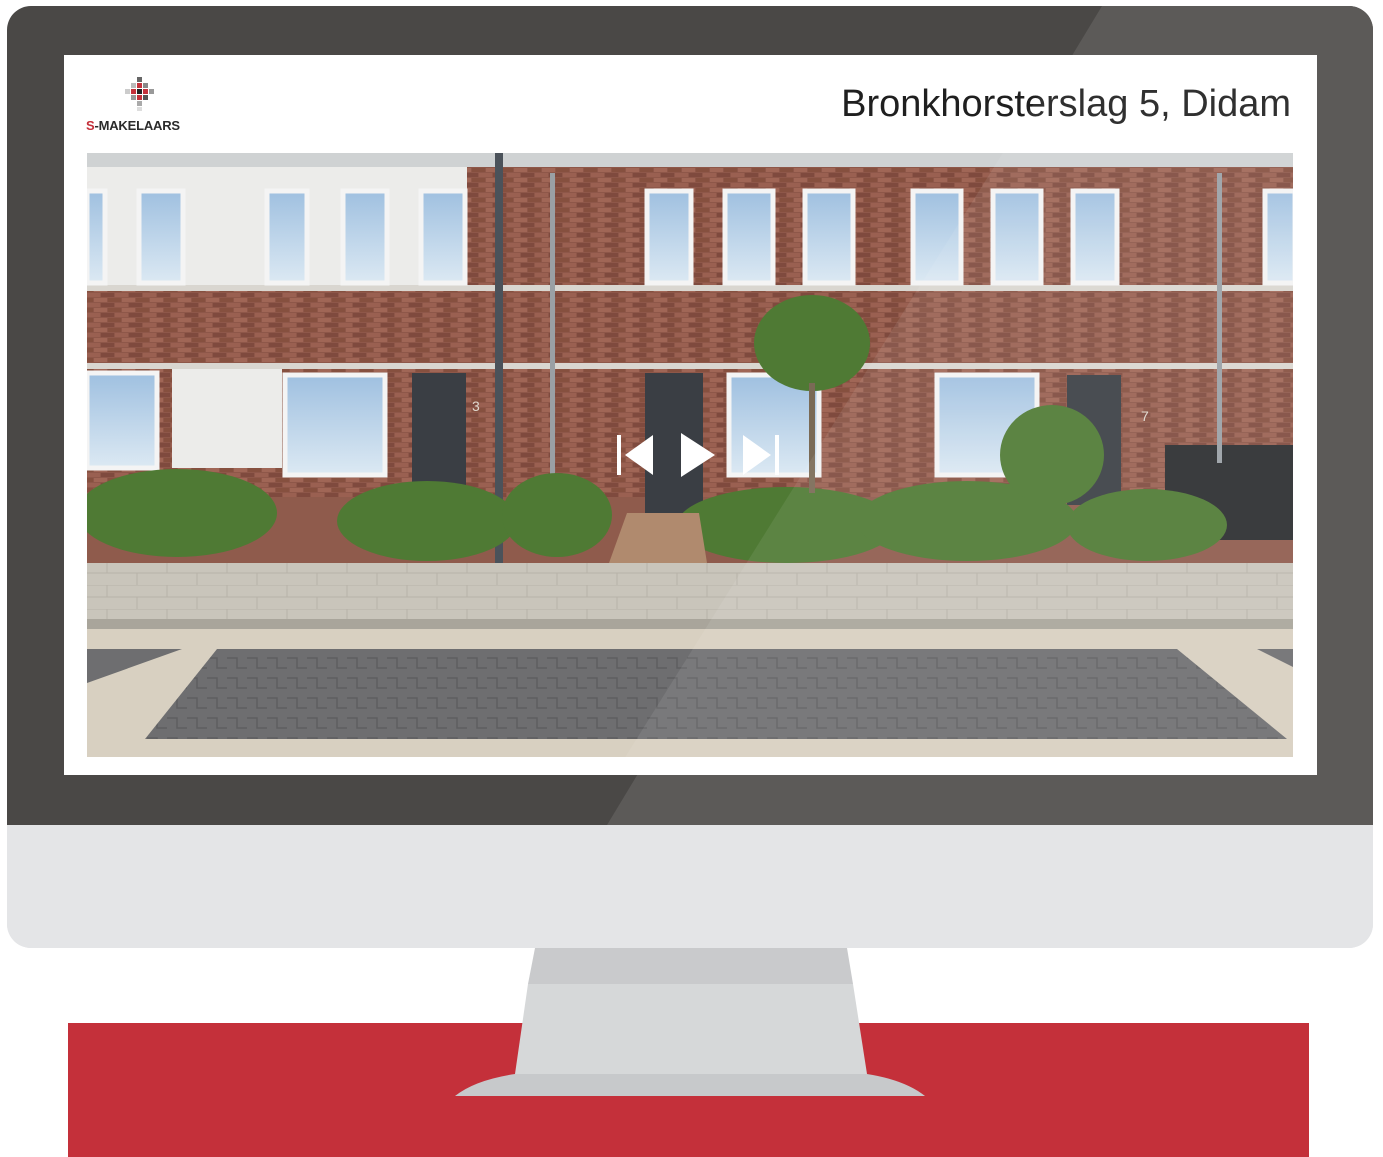  I want to click on play-icon, so click(696, 455).